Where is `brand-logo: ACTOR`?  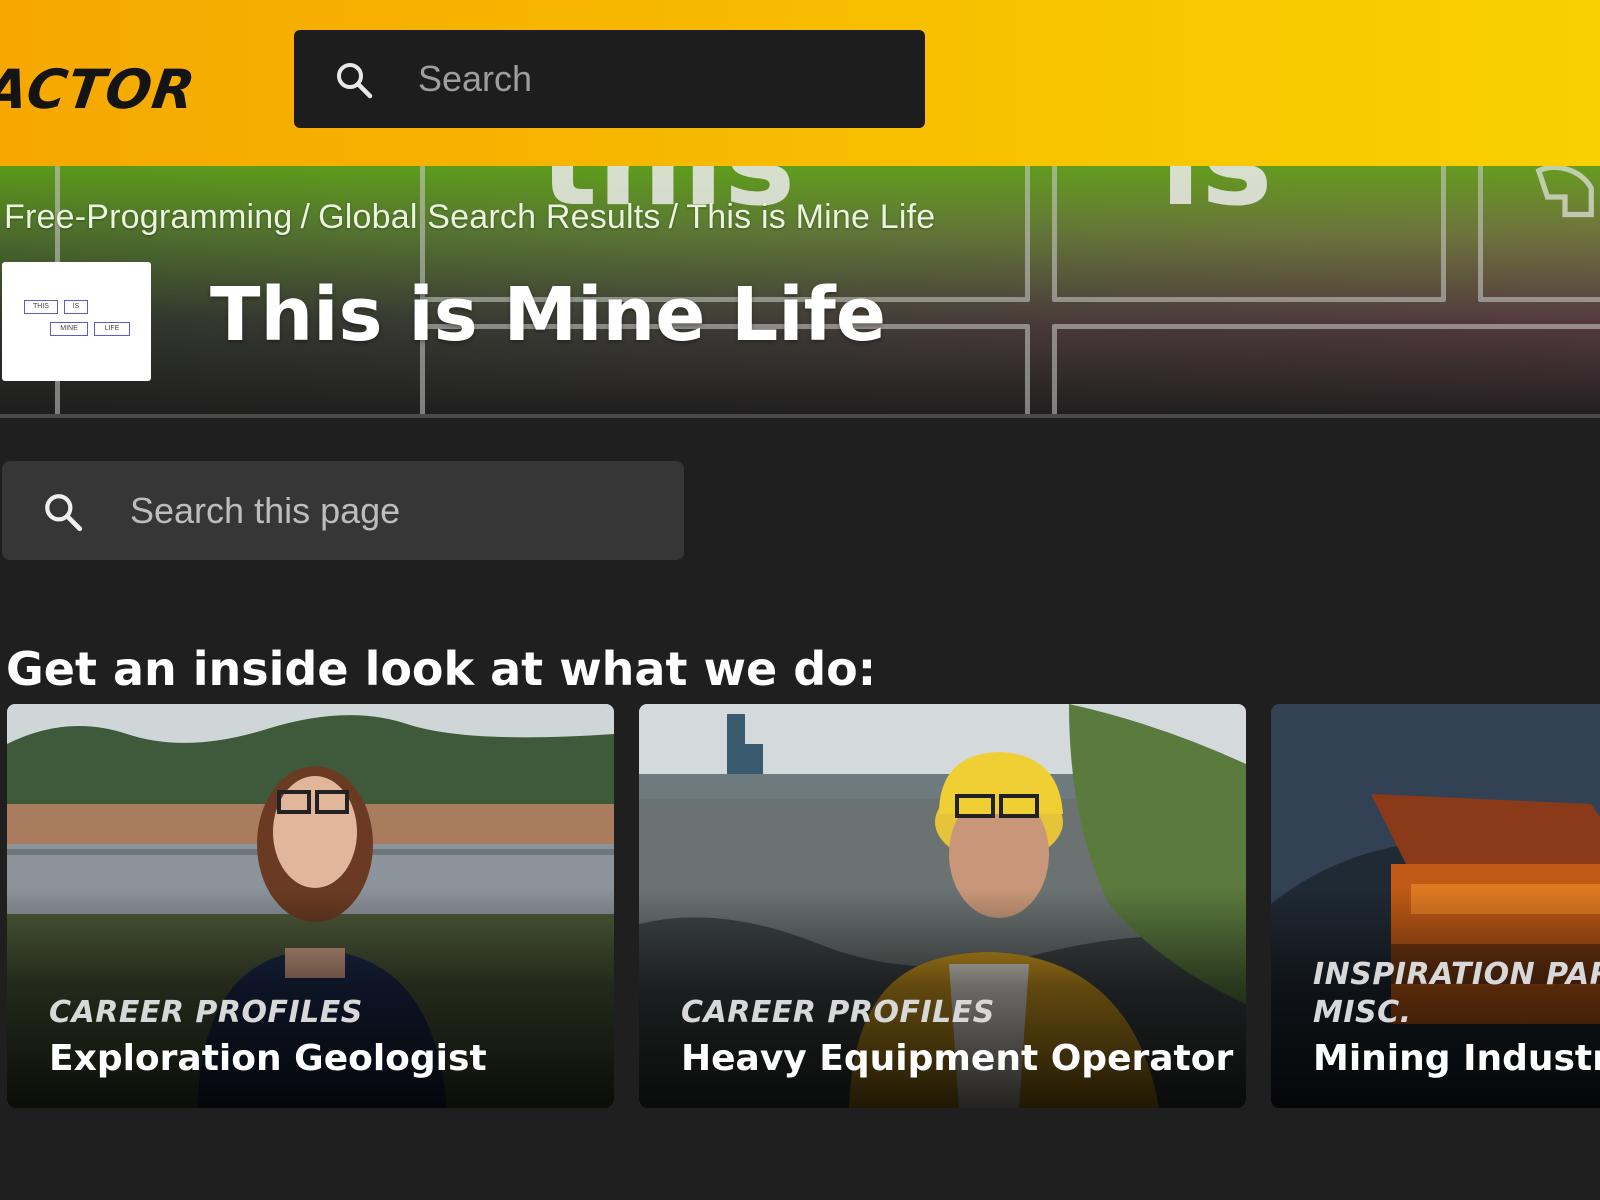 brand-logo: ACTOR is located at coordinates (100, 90).